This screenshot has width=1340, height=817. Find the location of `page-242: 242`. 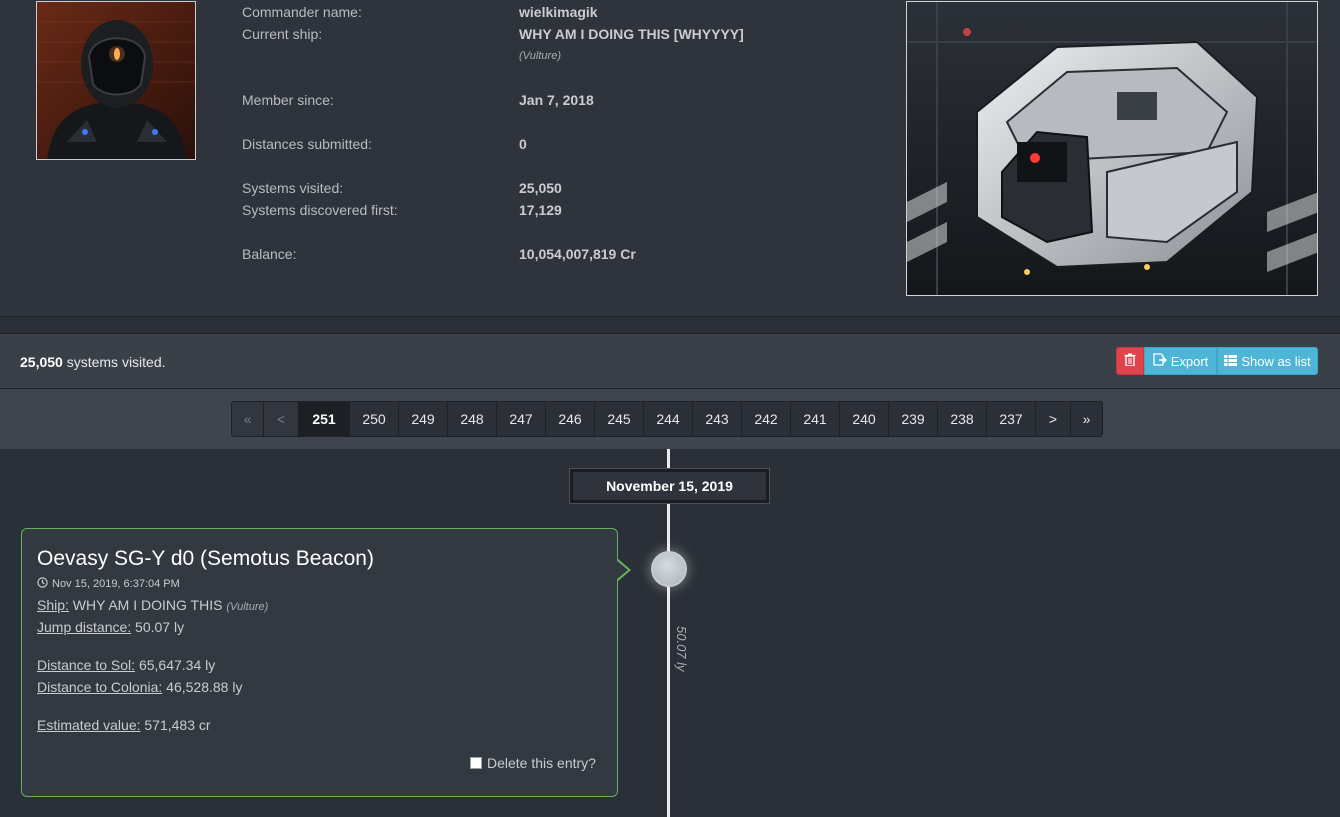

page-242: 242 is located at coordinates (766, 419).